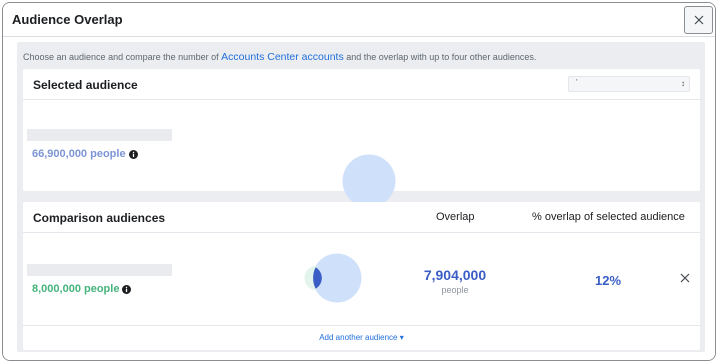 The height and width of the screenshot is (364, 719). I want to click on comparison-audience-count: 8,000,000 people, so click(76, 289).